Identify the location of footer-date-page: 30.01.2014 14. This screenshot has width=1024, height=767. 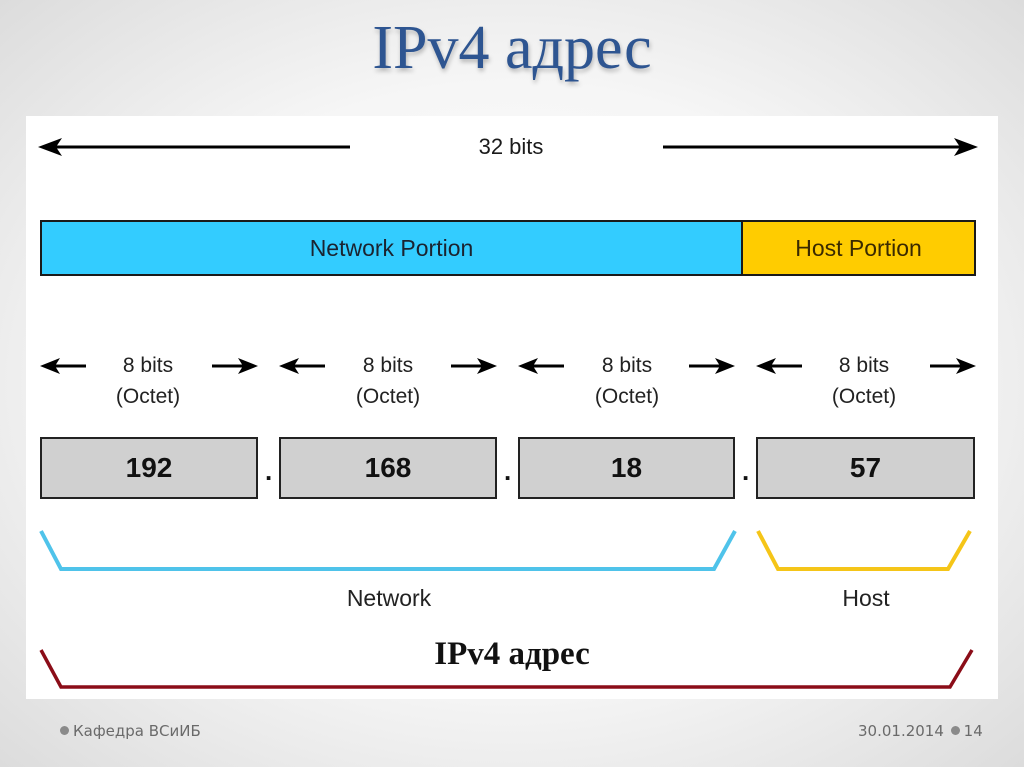
(920, 731).